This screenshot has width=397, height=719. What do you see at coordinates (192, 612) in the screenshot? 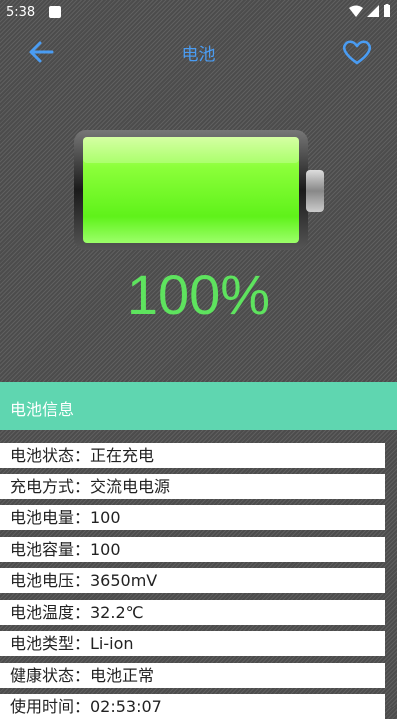
I see `battery-temperature-row: 电池温度：32.2℃` at bounding box center [192, 612].